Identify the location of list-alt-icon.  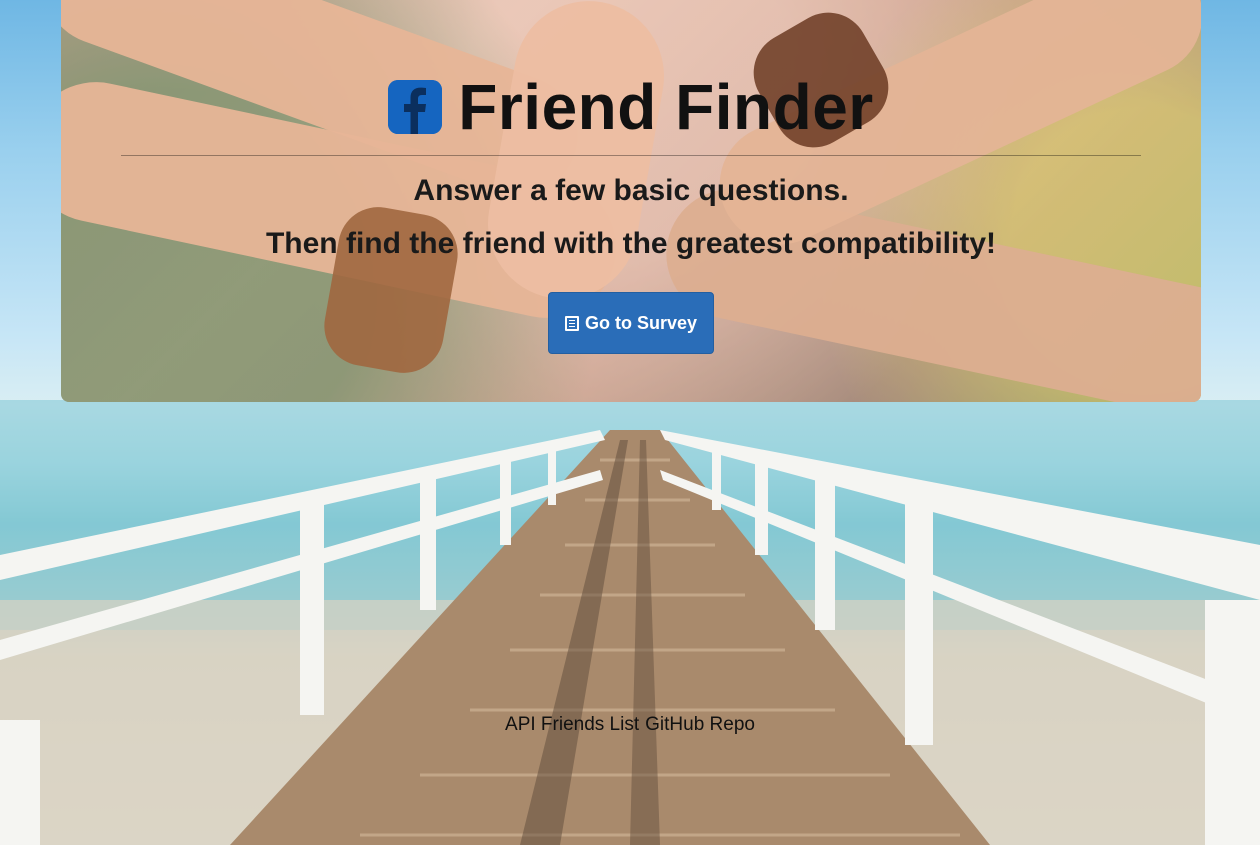
(571, 323).